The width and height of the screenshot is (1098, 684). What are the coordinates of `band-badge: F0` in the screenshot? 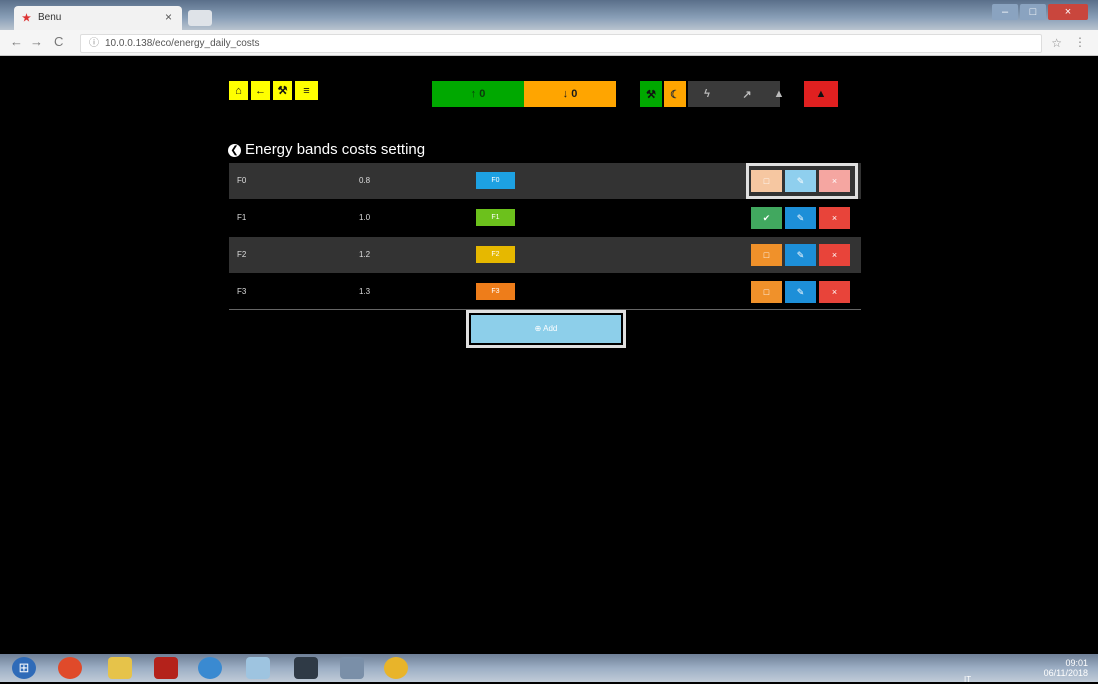 It's located at (495, 180).